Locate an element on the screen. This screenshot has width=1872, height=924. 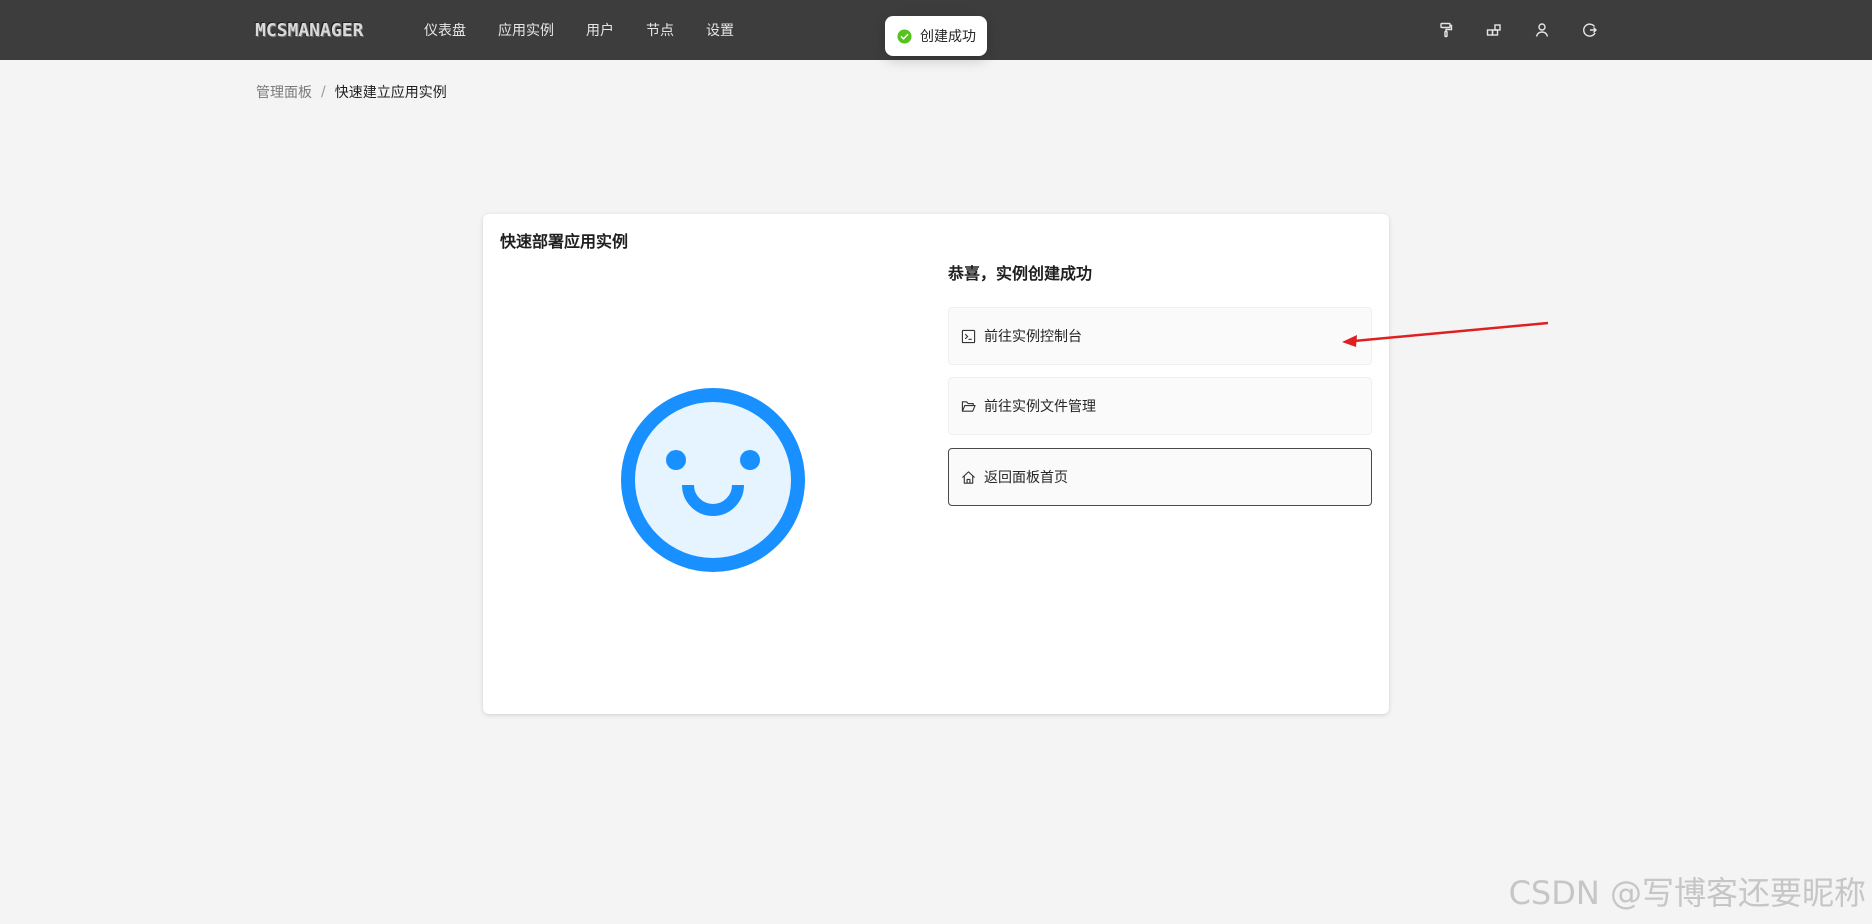
success-toast: 创建成功 is located at coordinates (936, 36).